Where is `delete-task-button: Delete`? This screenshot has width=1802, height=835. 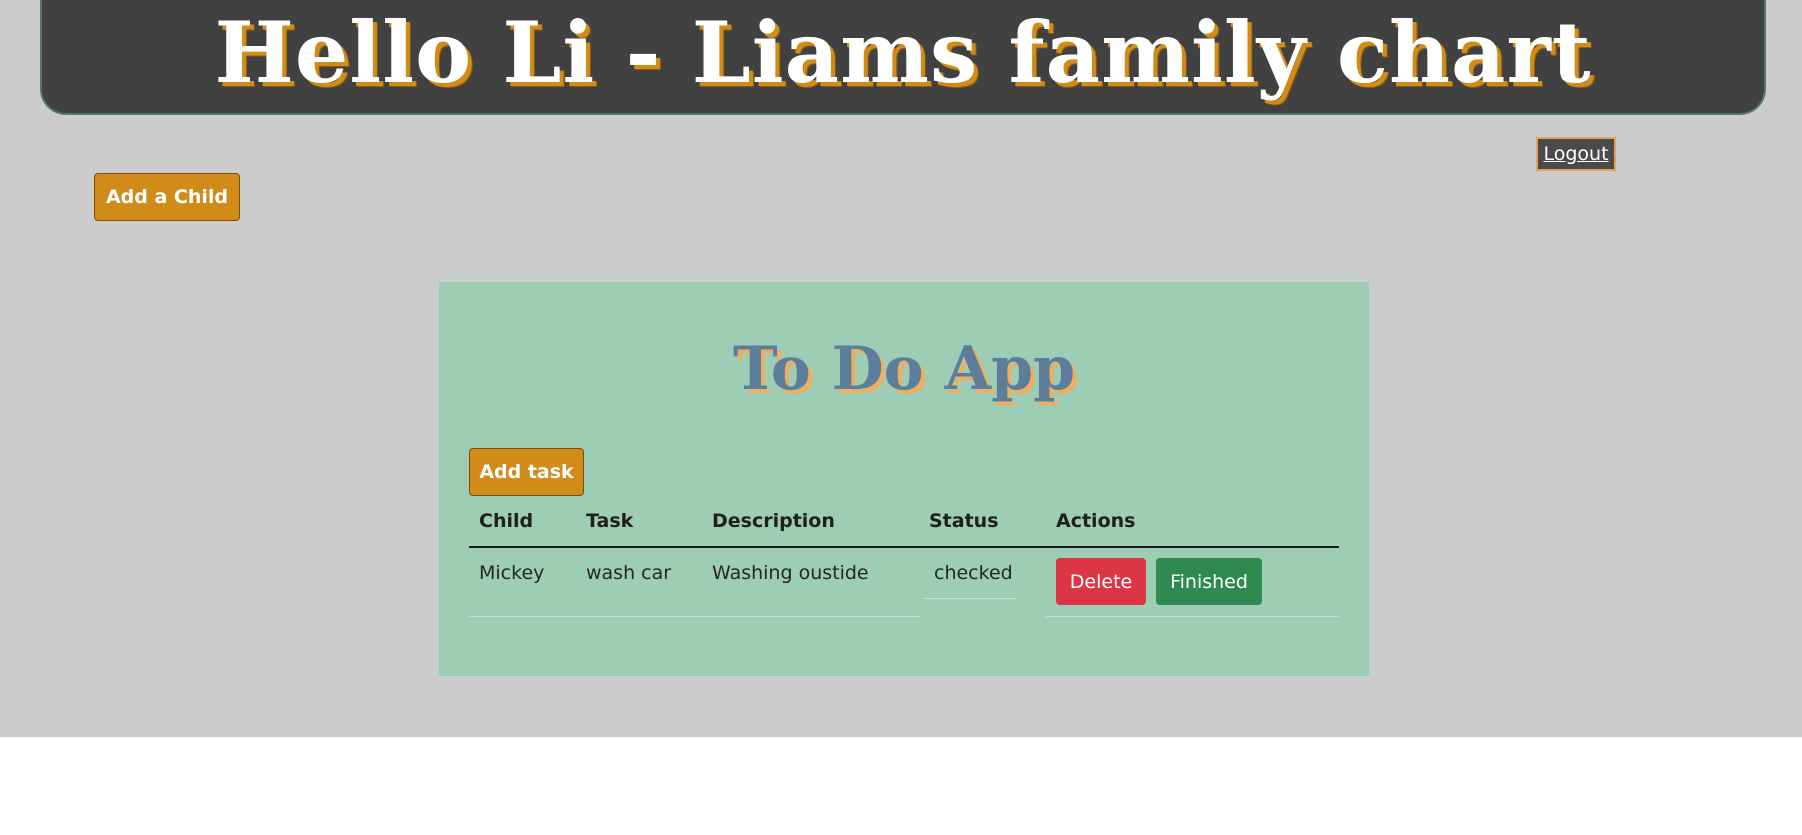 delete-task-button: Delete is located at coordinates (1101, 581).